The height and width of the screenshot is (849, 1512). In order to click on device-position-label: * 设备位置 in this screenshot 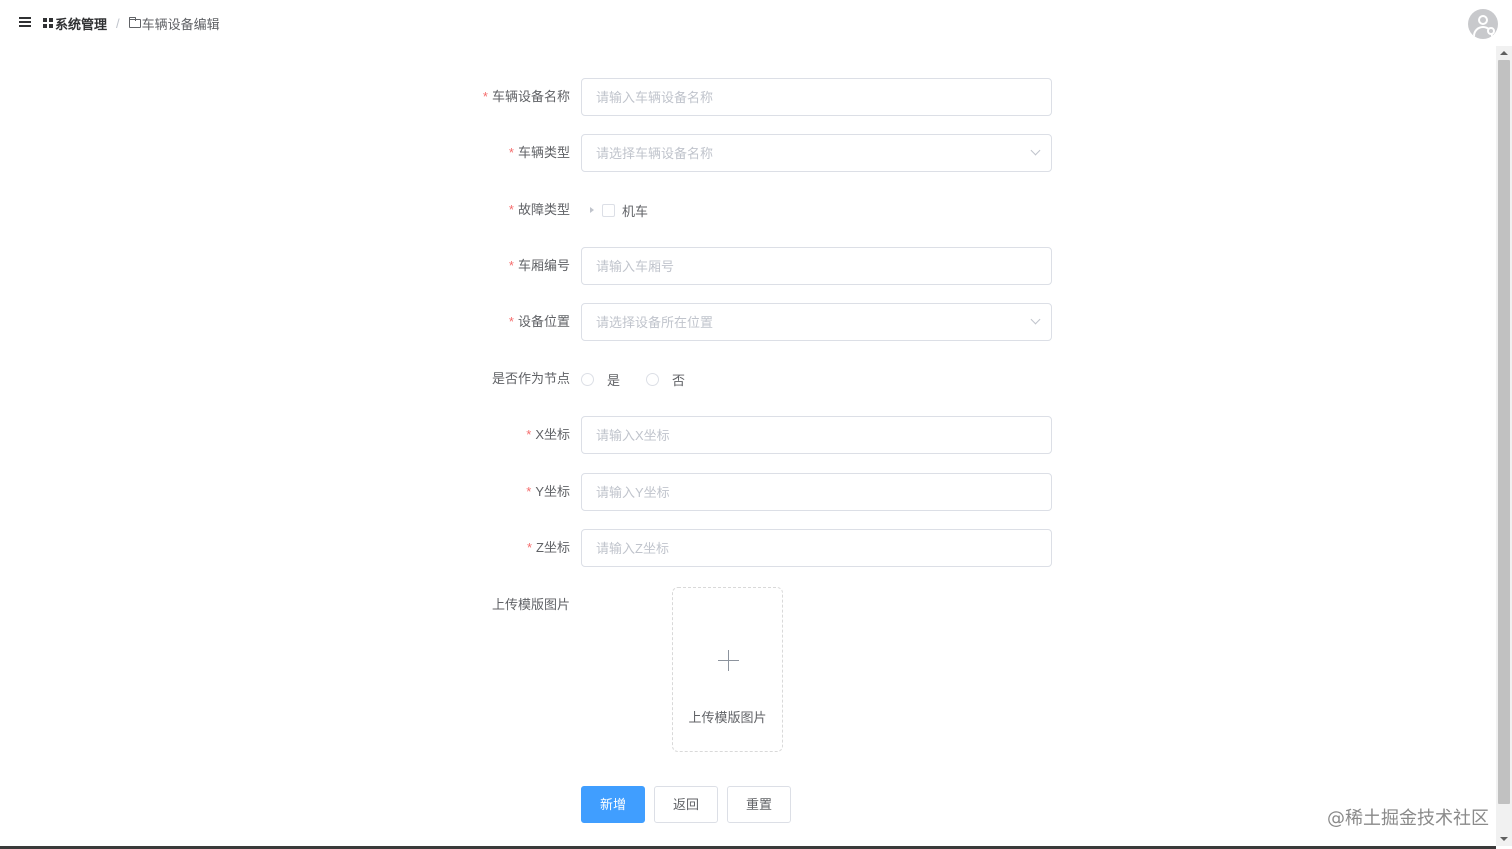, I will do `click(539, 321)`.